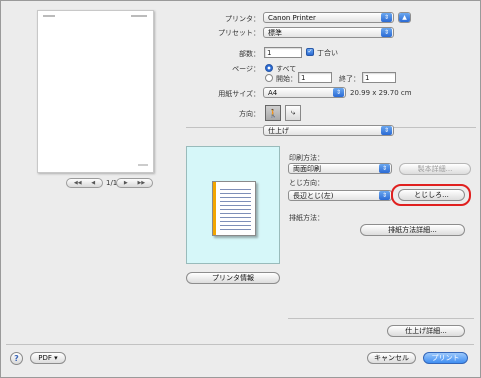  I want to click on paper-size-value: A4, so click(273, 92).